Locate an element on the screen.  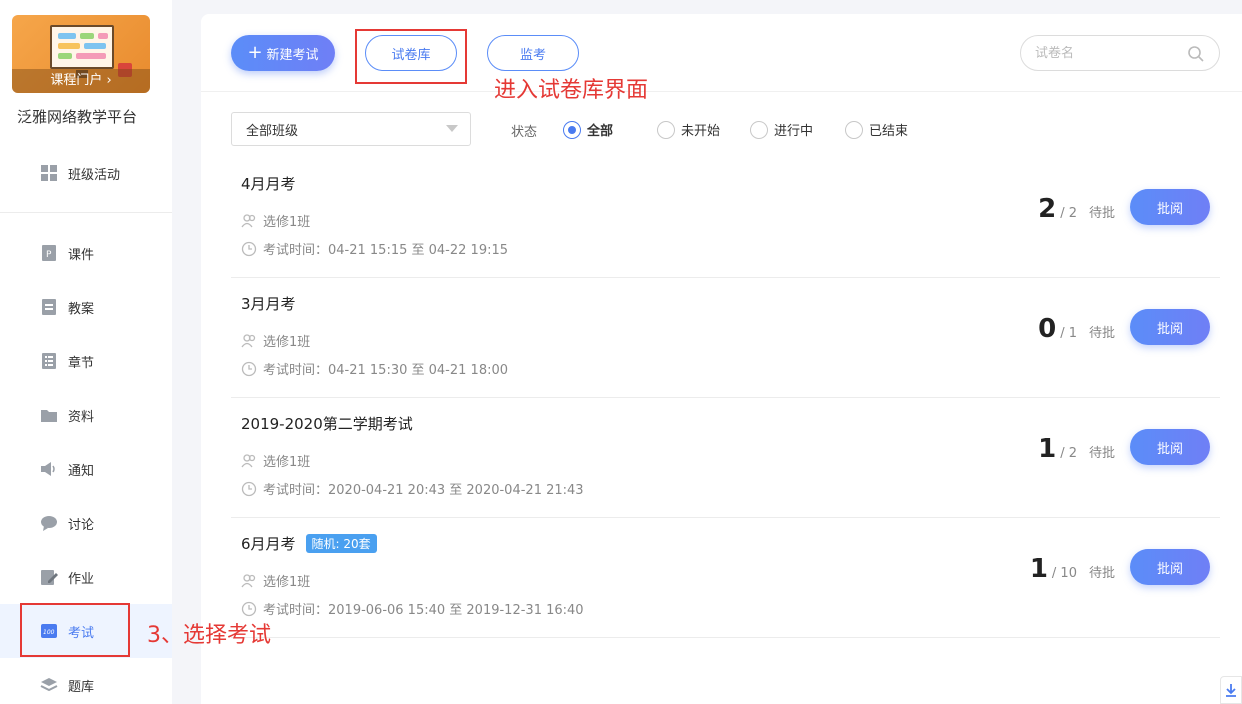
lesson-plan-icon is located at coordinates (49, 307).